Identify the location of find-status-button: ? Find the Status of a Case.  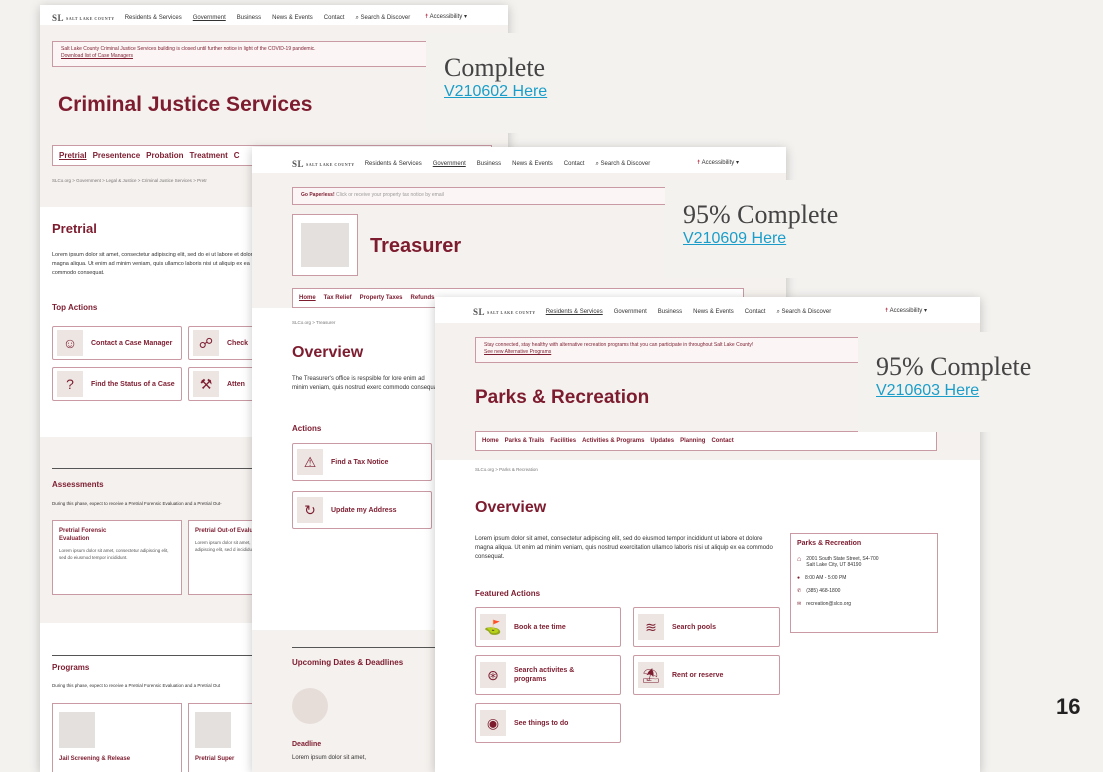
(117, 384).